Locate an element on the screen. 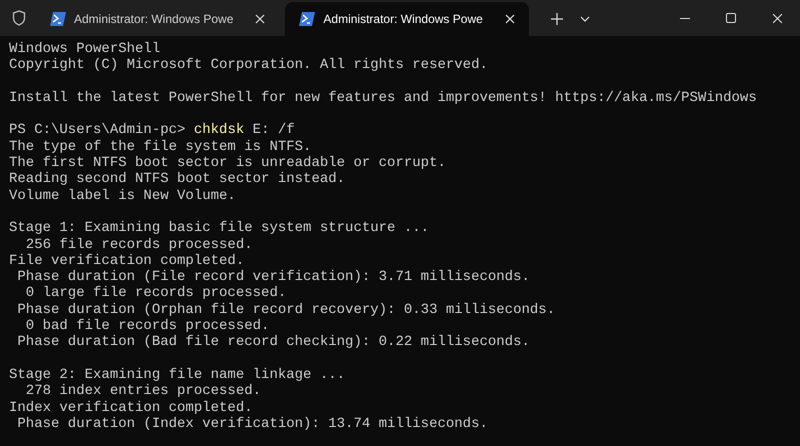 This screenshot has height=446, width=800. output-line: 256 file records processed. is located at coordinates (138, 244).